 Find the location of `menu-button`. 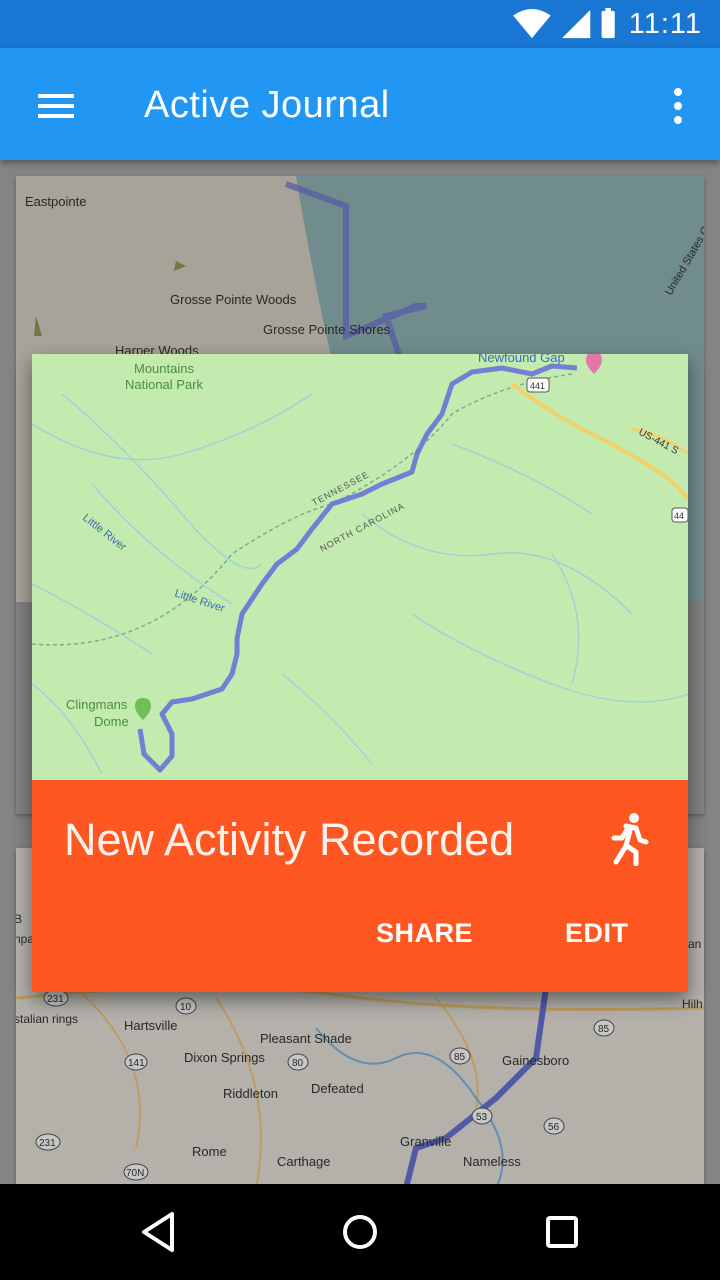

menu-button is located at coordinates (56, 106).